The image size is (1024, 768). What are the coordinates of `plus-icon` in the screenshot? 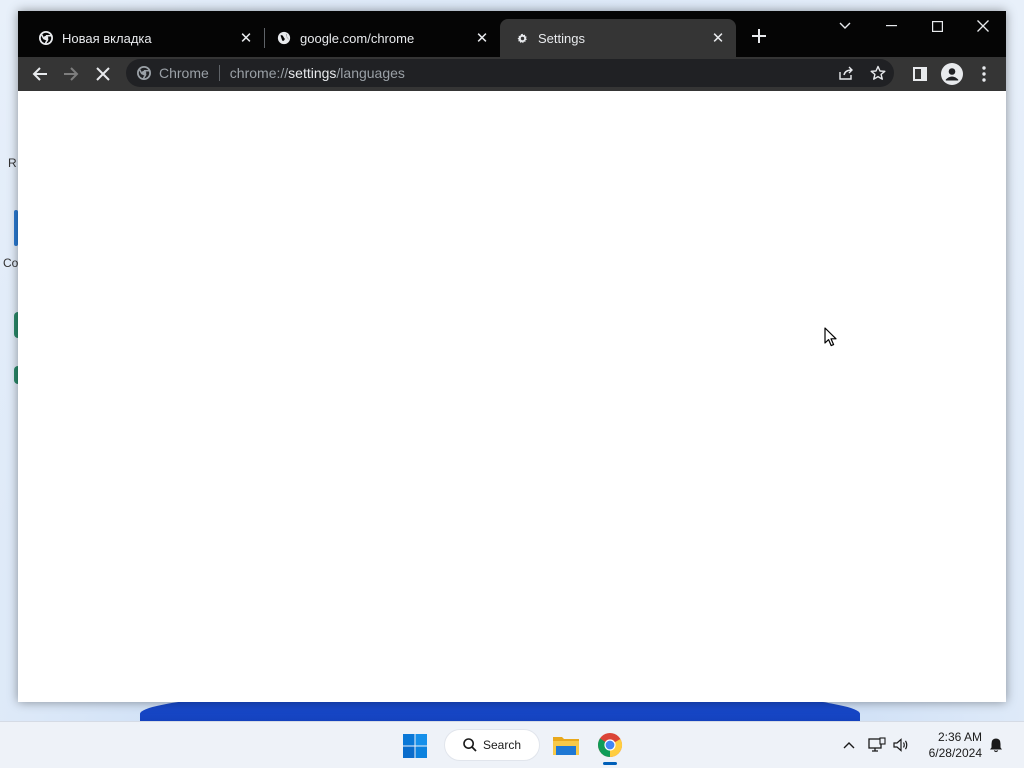 It's located at (759, 36).